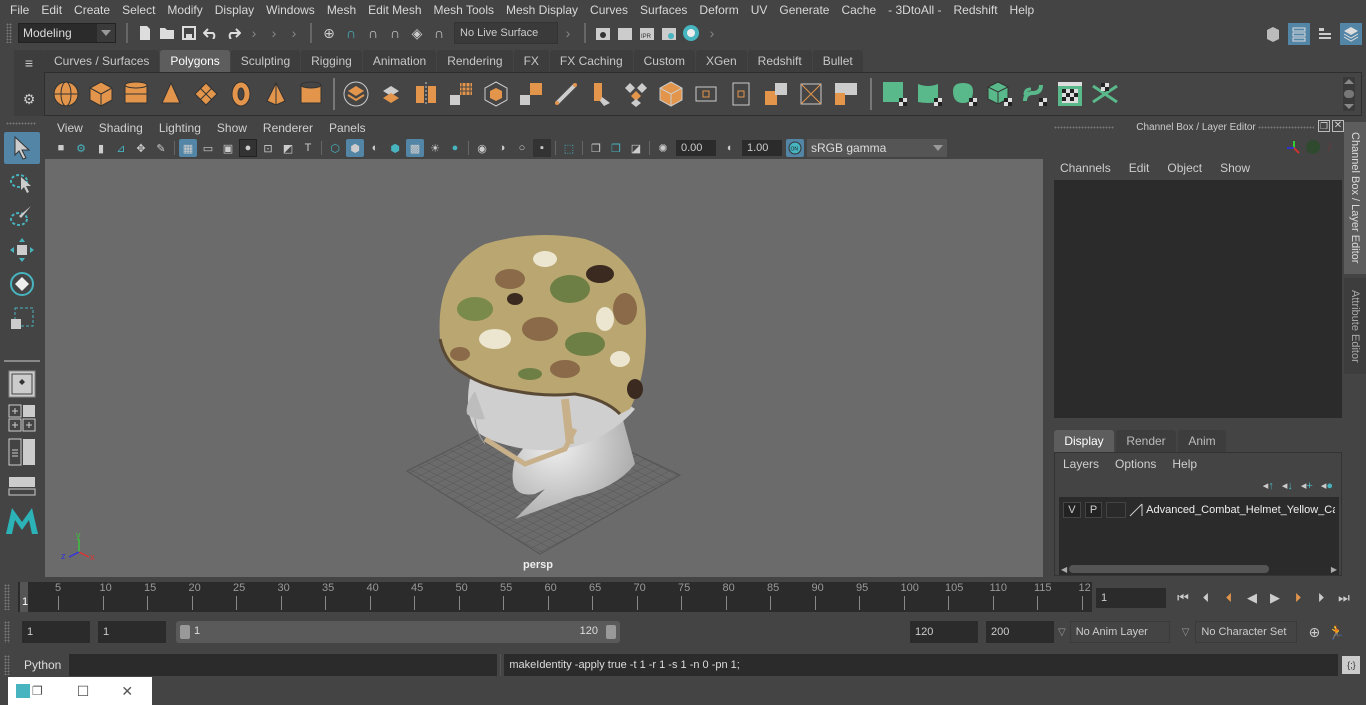 The height and width of the screenshot is (705, 1366). I want to click on poly-torus-icon, so click(240, 94).